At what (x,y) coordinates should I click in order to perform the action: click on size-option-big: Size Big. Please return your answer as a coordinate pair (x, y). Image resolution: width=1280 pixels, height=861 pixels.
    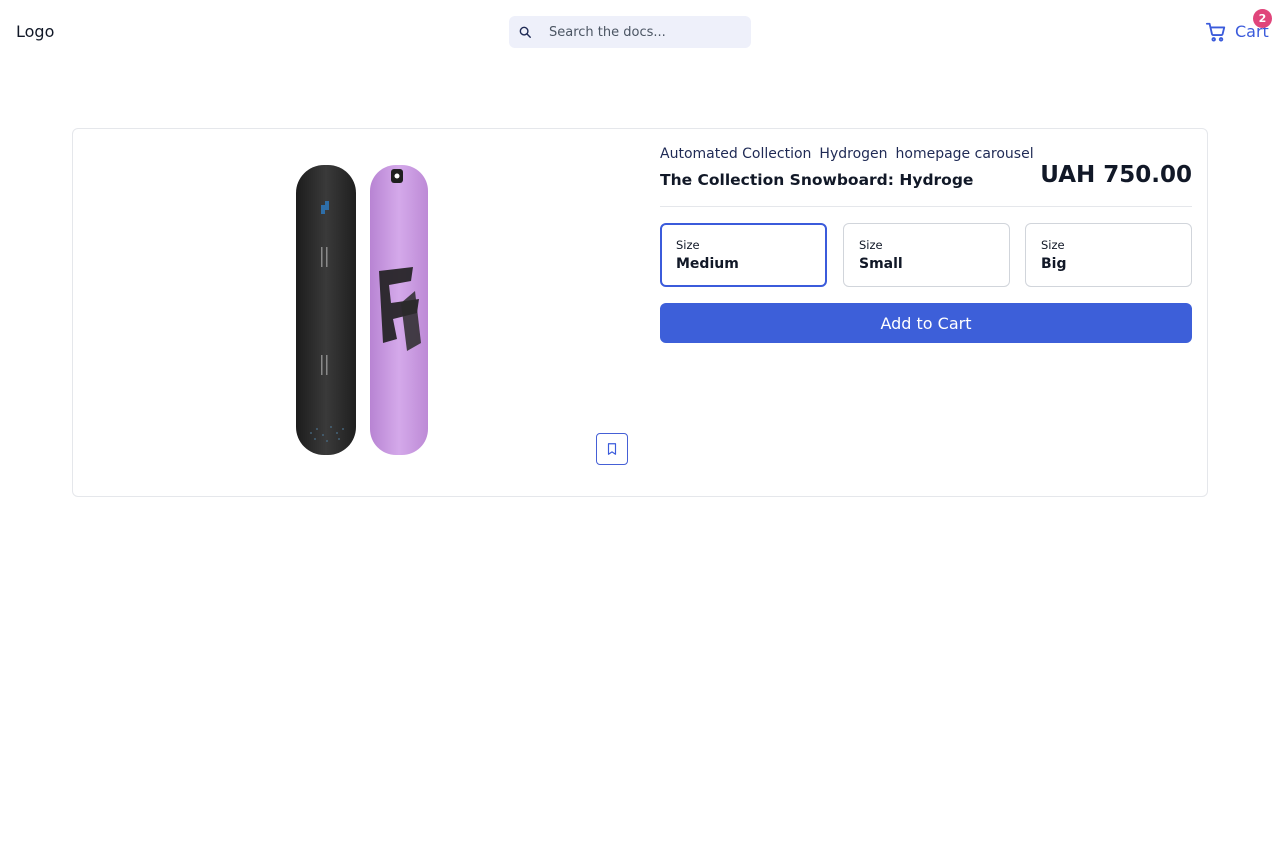
    Looking at the image, I should click on (1108, 255).